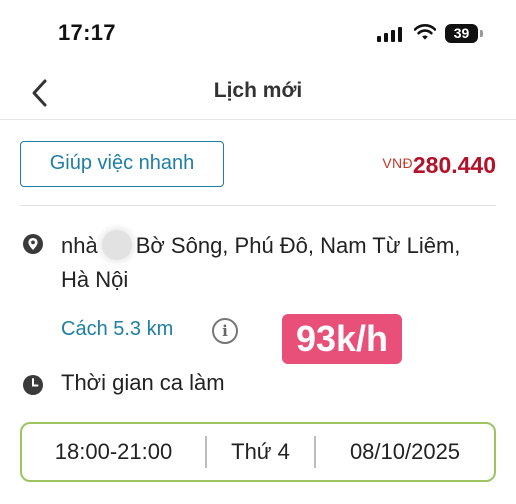 The image size is (516, 504). What do you see at coordinates (116, 245) in the screenshot?
I see `redacted-blur` at bounding box center [116, 245].